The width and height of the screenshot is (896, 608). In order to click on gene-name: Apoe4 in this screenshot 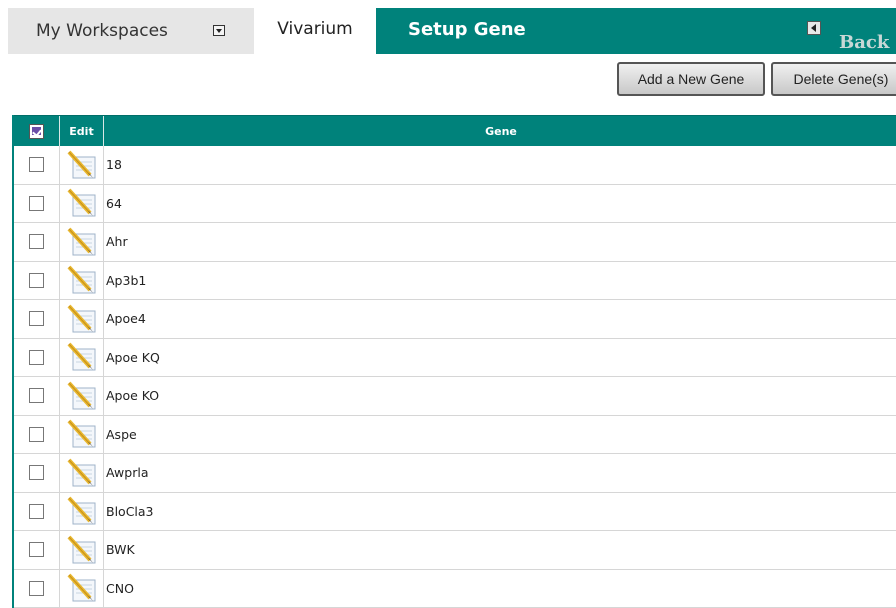, I will do `click(126, 318)`.